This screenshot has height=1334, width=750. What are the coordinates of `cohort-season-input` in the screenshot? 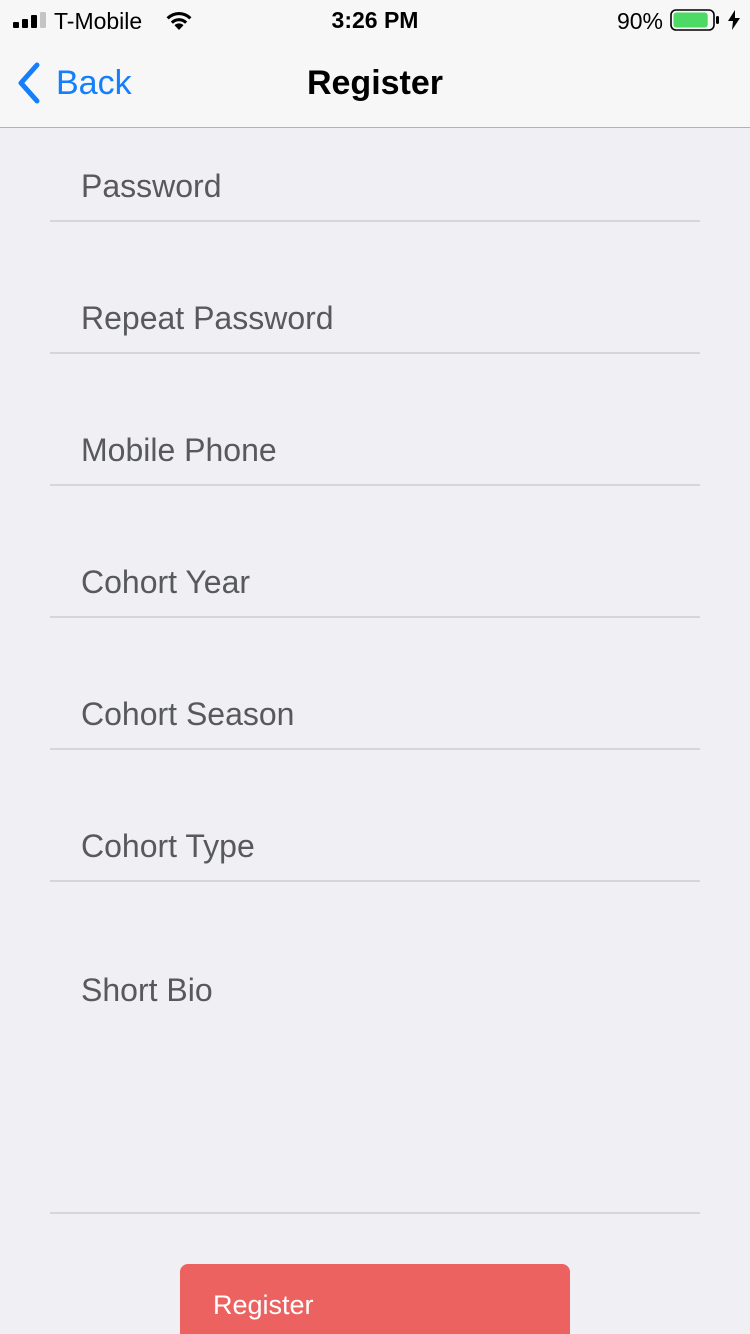 It's located at (375, 714).